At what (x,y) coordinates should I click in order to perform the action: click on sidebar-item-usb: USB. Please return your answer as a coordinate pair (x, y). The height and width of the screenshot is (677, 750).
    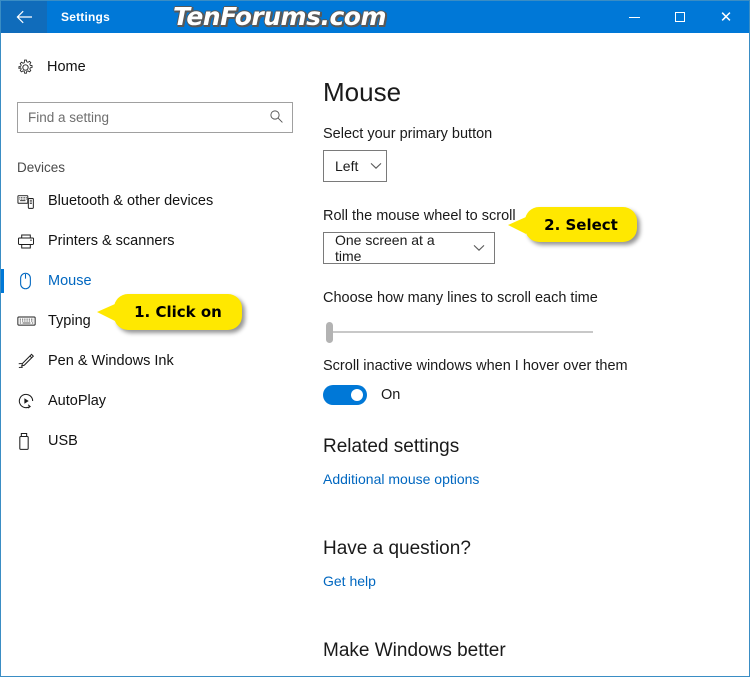
    Looking at the image, I should click on (157, 441).